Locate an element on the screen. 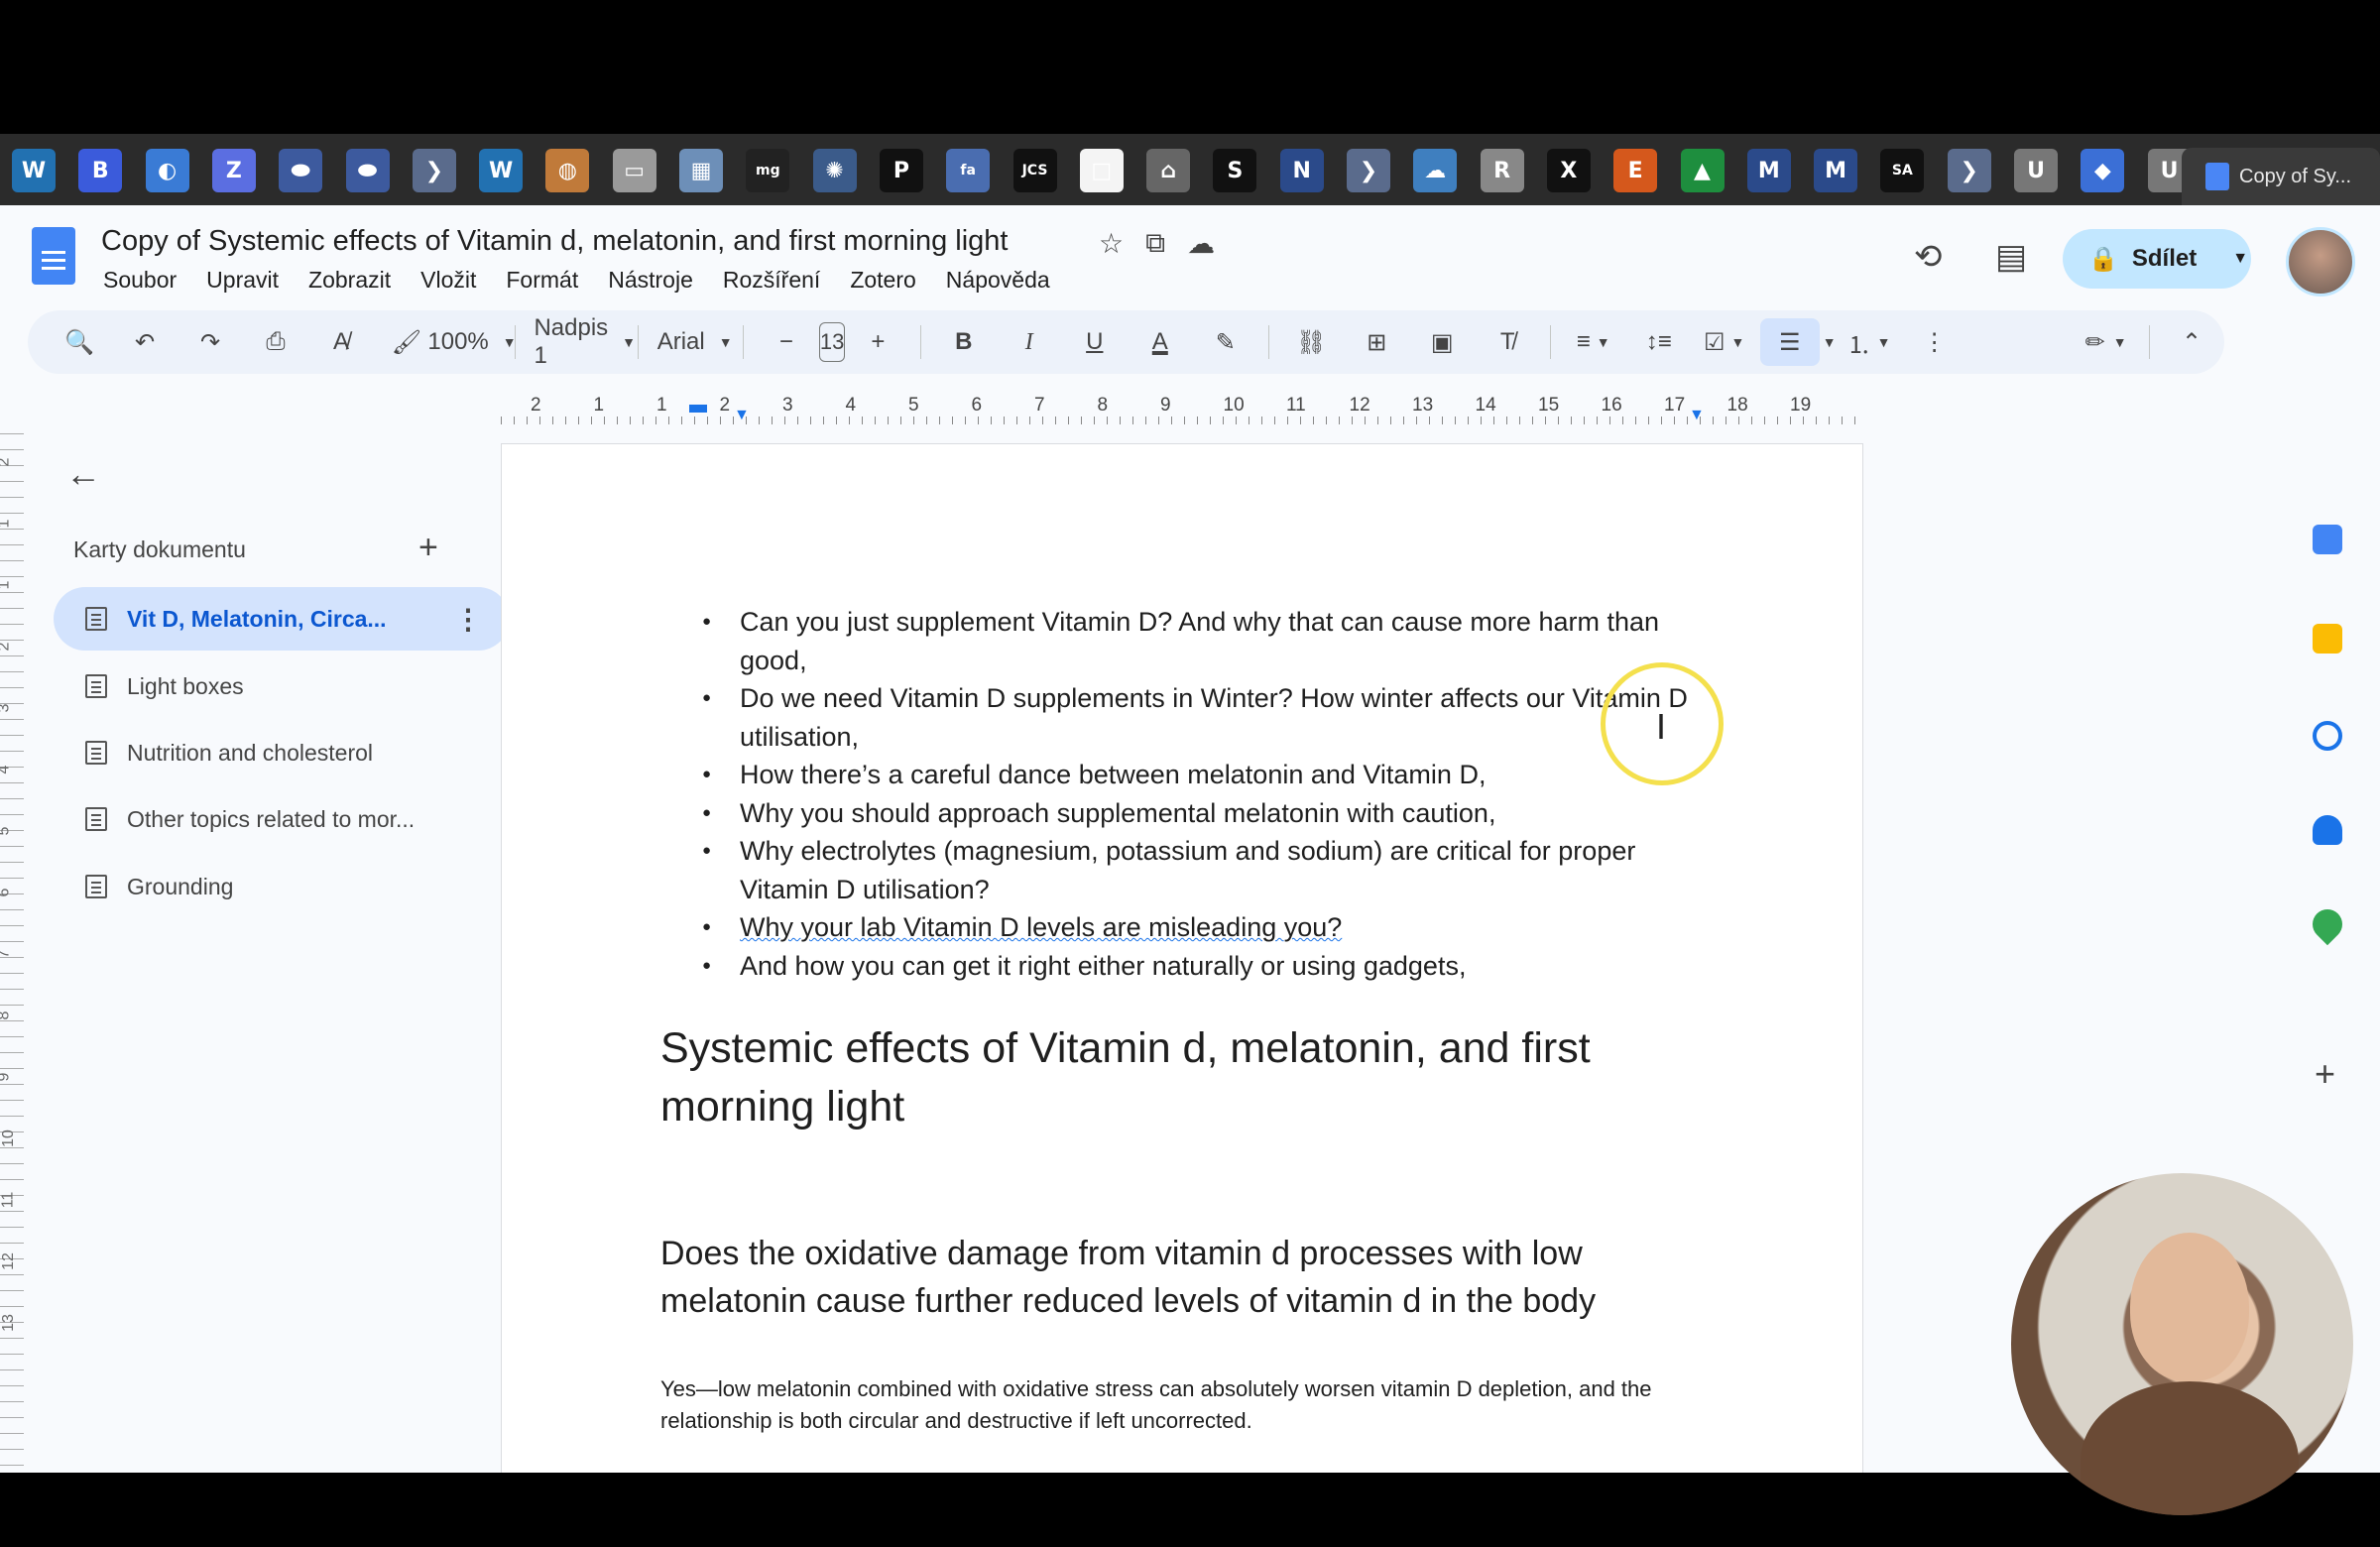 The image size is (2380, 1547). n-app-icon: N is located at coordinates (1301, 170).